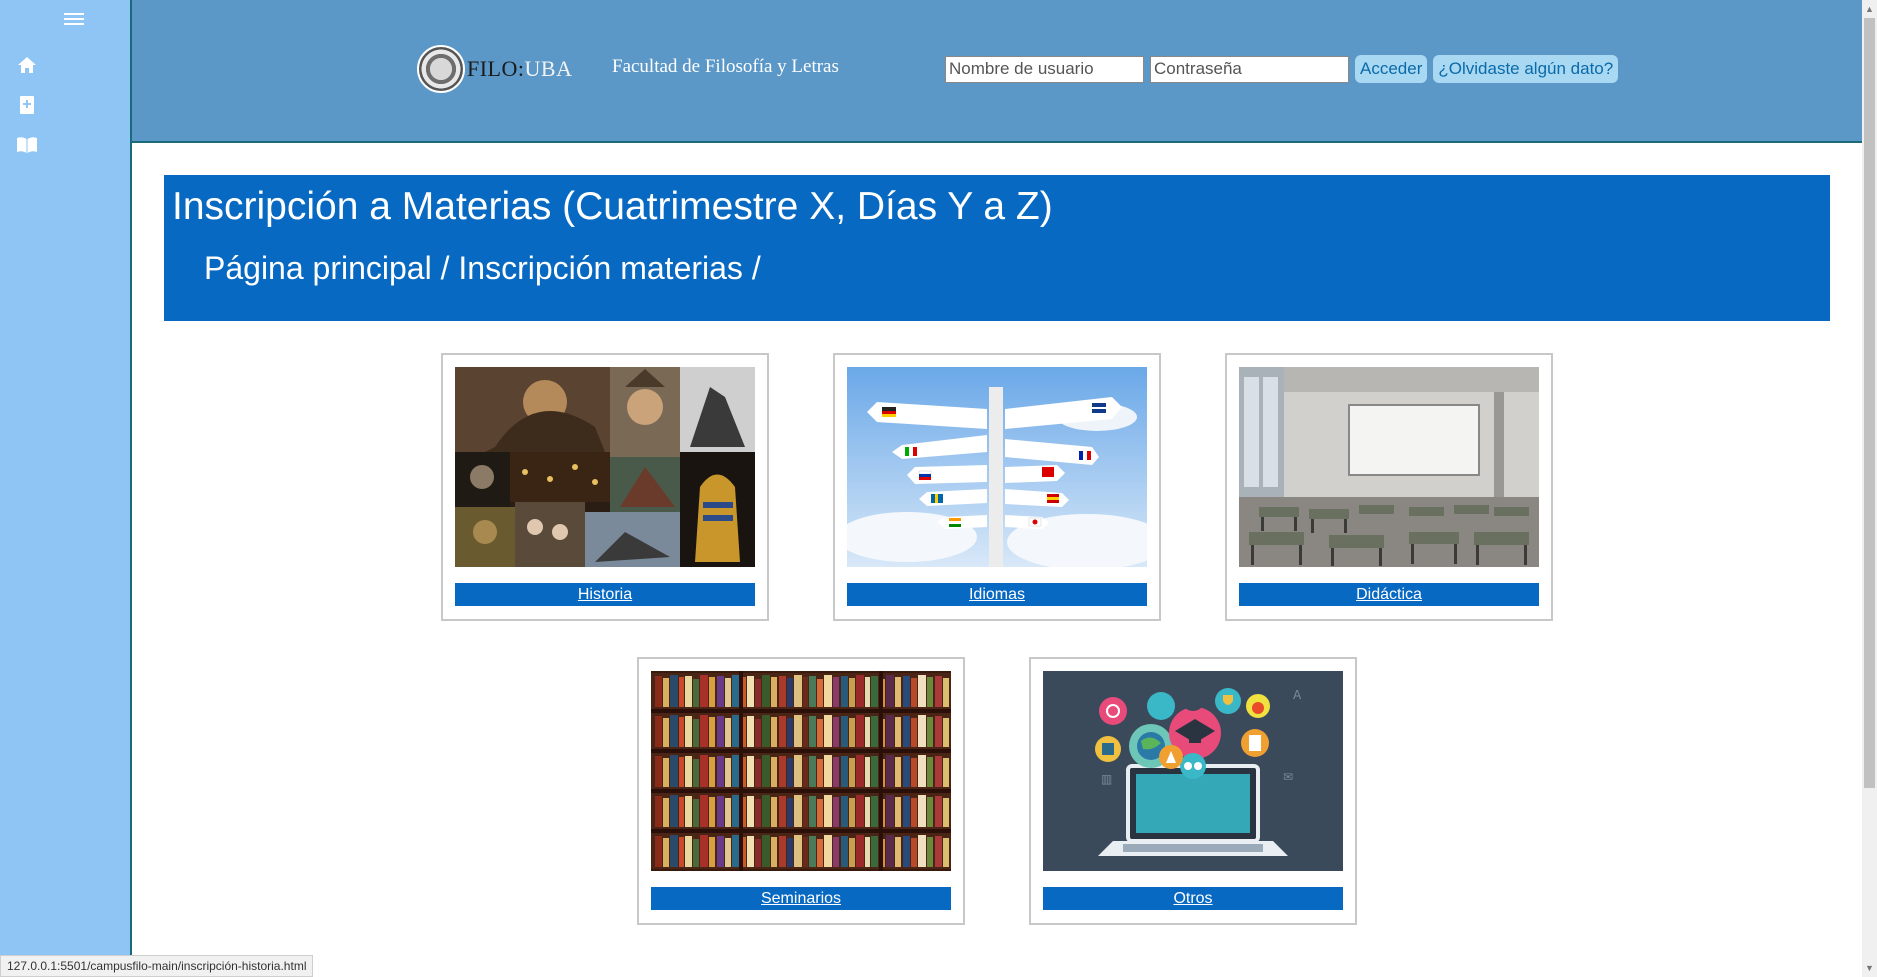 Image resolution: width=1877 pixels, height=977 pixels. What do you see at coordinates (27, 145) in the screenshot?
I see `open-book-icon` at bounding box center [27, 145].